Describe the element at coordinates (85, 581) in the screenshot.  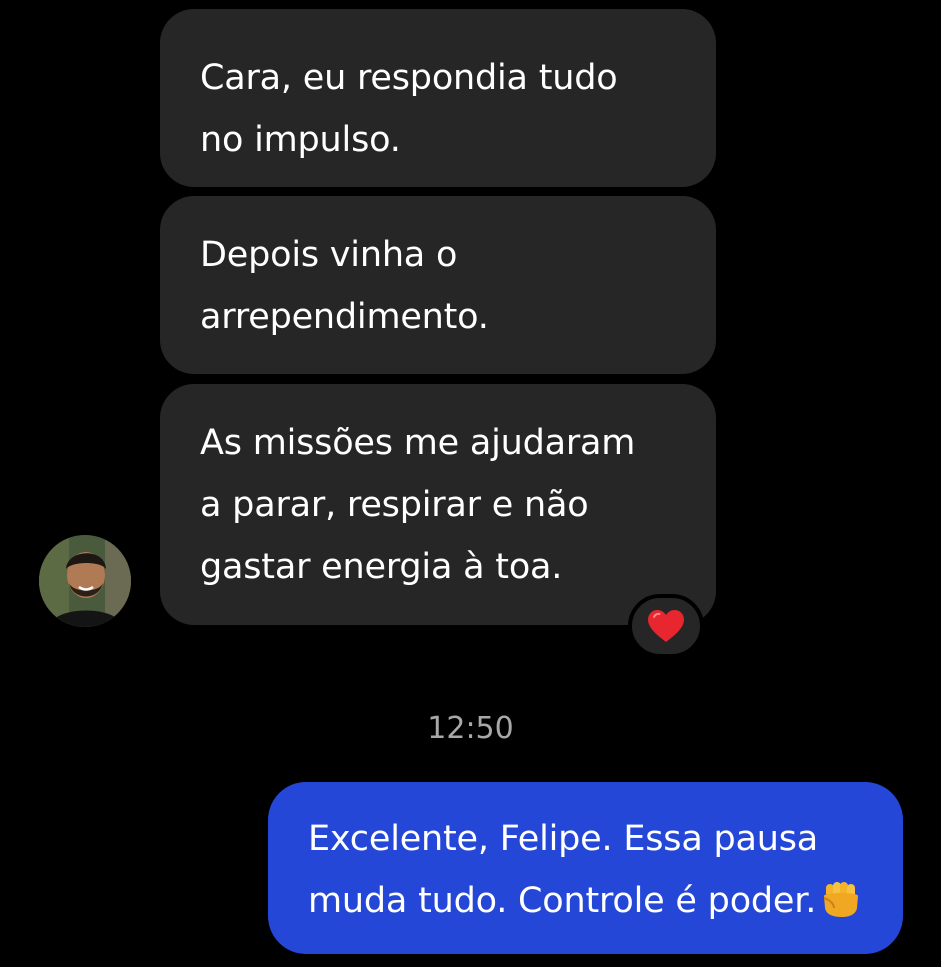
I see `sender-avatar` at that location.